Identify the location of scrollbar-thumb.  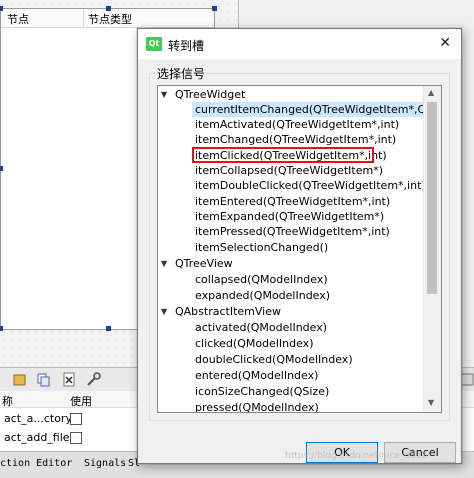
(432, 198).